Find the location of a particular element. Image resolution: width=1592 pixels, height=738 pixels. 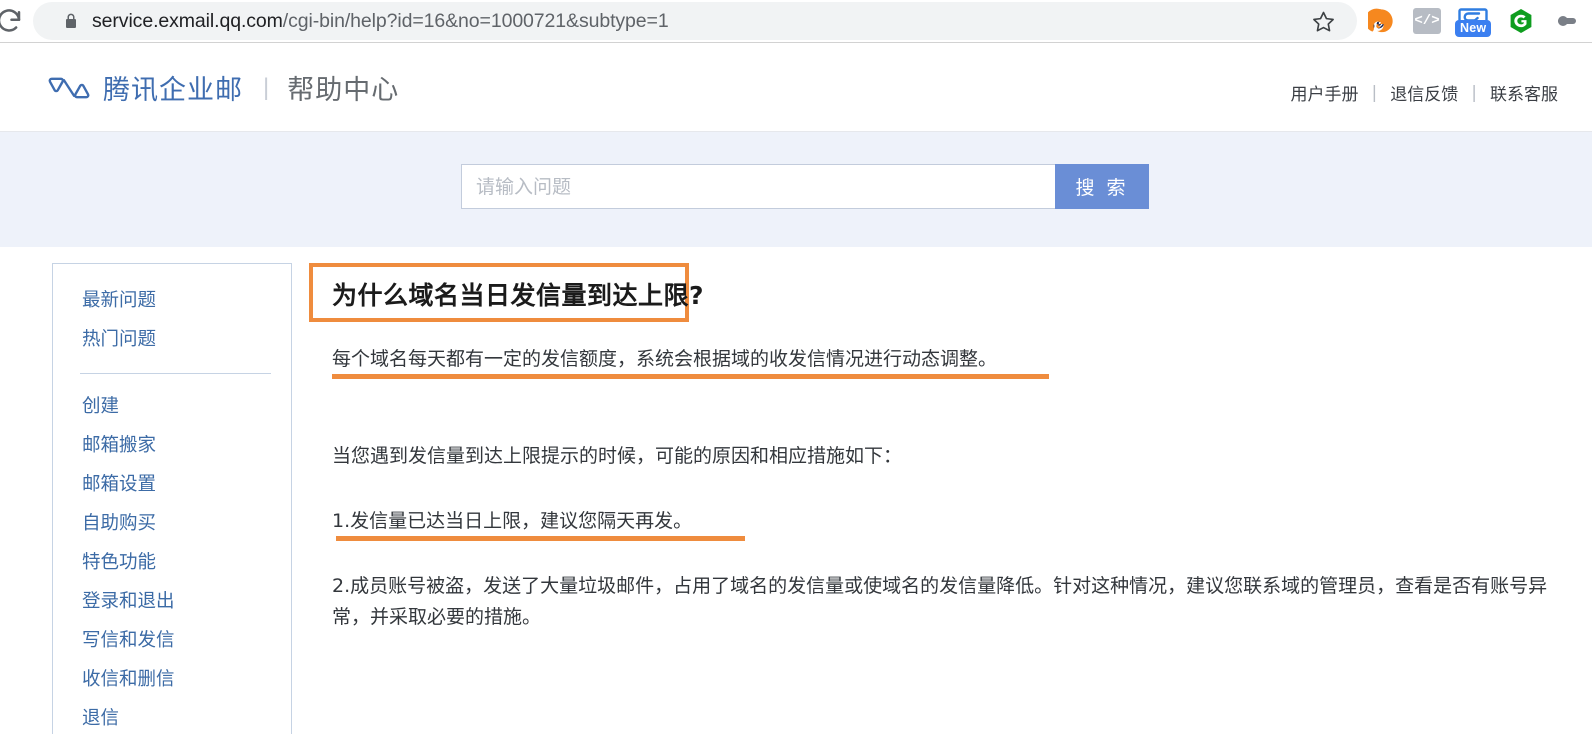

annotation-underline-intro is located at coordinates (690, 376).